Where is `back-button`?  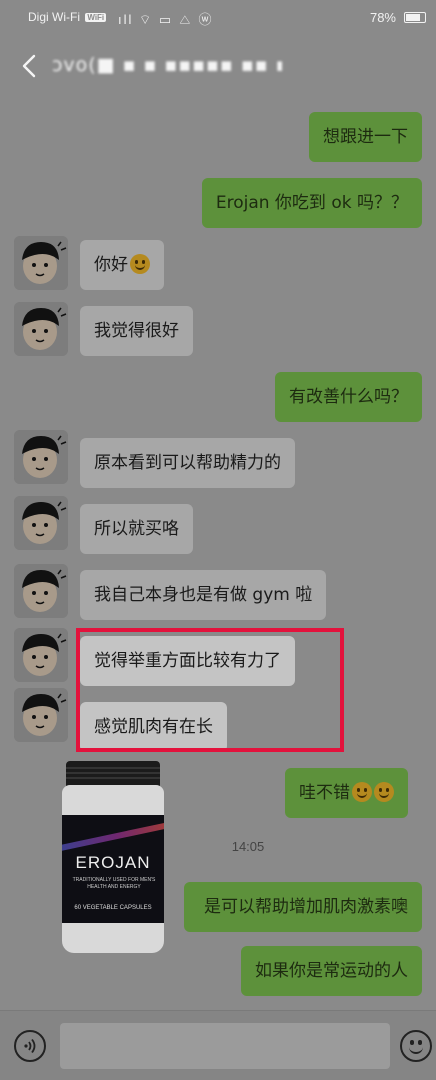
back-button is located at coordinates (29, 66).